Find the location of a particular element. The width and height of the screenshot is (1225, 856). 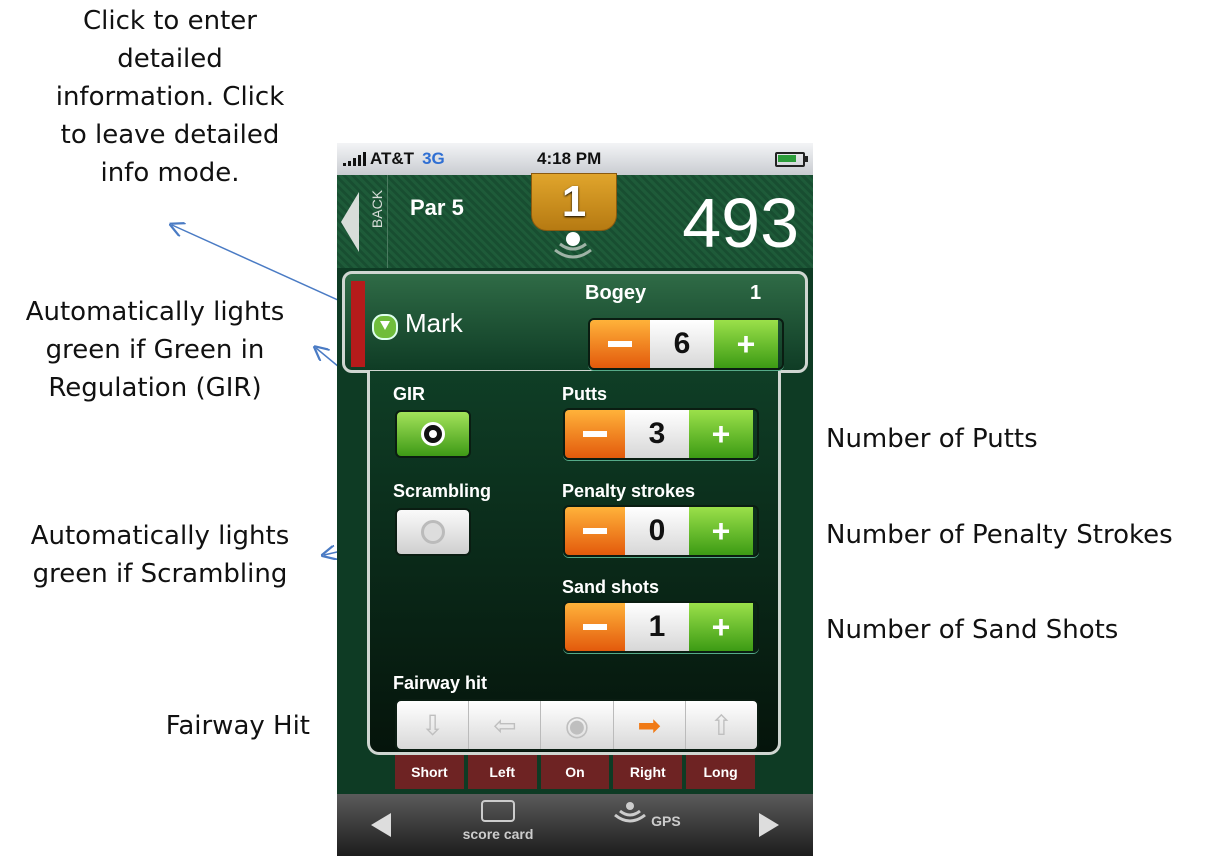

penalty-value: 0 is located at coordinates (657, 531).